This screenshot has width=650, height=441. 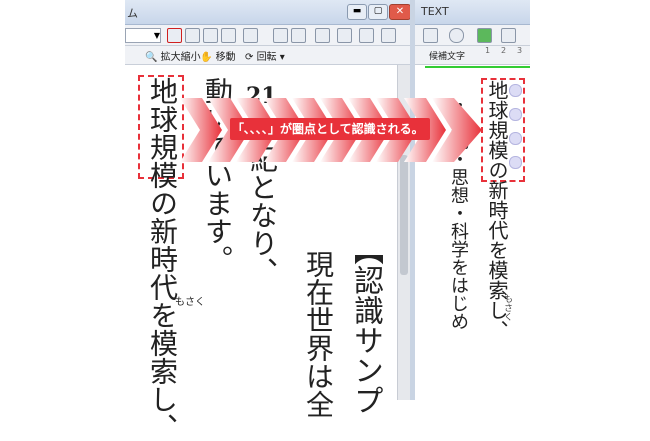 What do you see at coordinates (365, 325) in the screenshot?
I see `col5-text: 【認識サンプ` at bounding box center [365, 325].